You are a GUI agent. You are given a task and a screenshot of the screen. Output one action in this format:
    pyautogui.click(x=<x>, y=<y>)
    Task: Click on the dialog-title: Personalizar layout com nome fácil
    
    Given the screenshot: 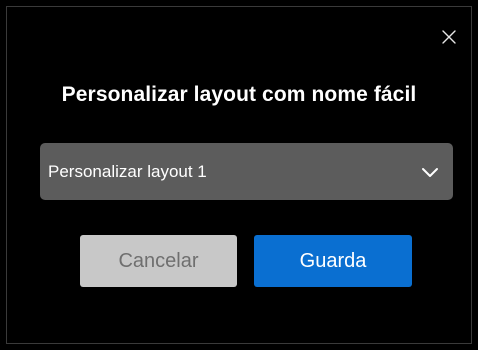 What is the action you would take?
    pyautogui.click(x=239, y=94)
    